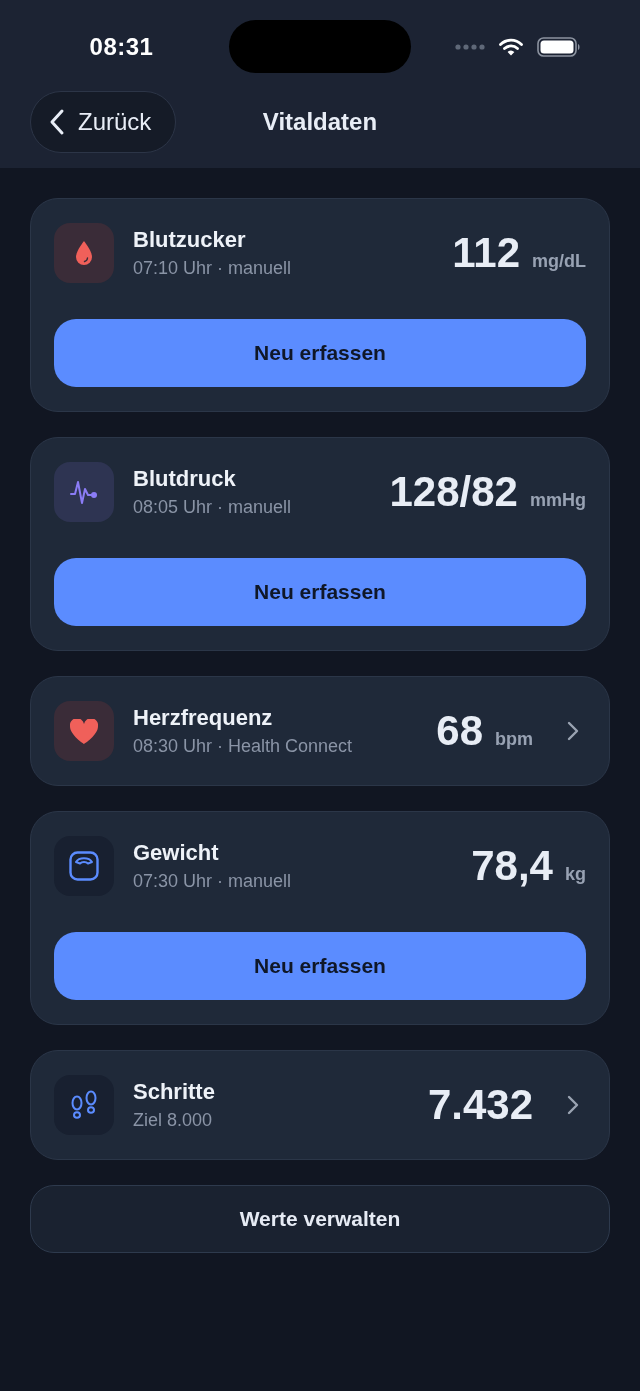  Describe the element at coordinates (470, 46) in the screenshot. I see `signal-icon` at that location.